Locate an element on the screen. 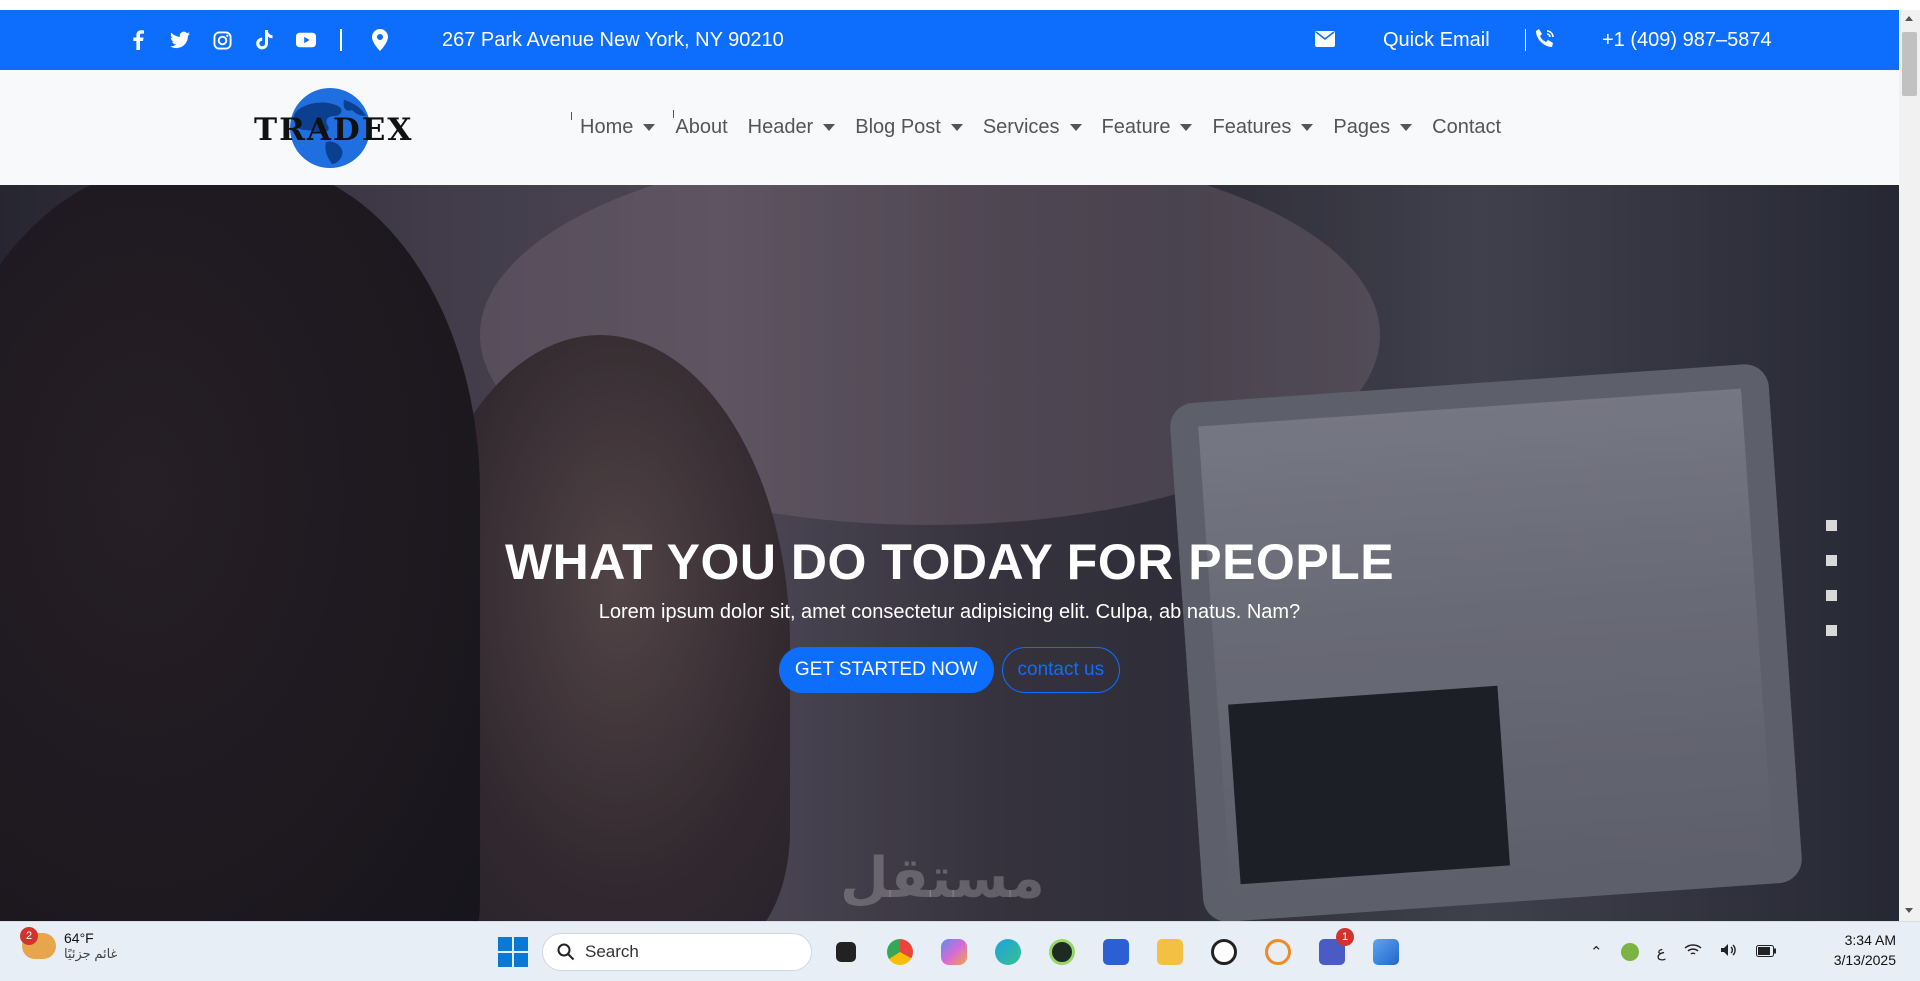  nav-blog-post: Blog Post is located at coordinates (909, 127).